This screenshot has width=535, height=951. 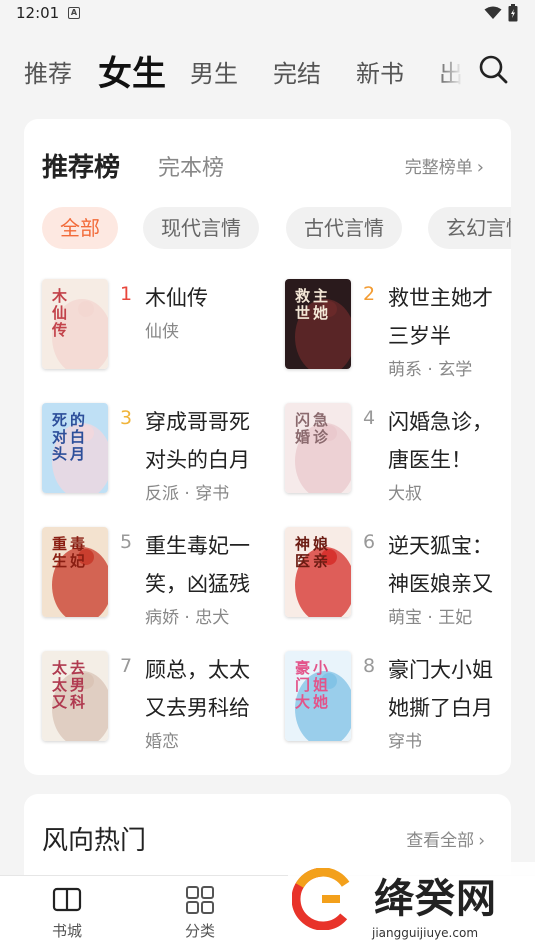 What do you see at coordinates (320, 296) in the screenshot?
I see `cover-lettering: 主` at bounding box center [320, 296].